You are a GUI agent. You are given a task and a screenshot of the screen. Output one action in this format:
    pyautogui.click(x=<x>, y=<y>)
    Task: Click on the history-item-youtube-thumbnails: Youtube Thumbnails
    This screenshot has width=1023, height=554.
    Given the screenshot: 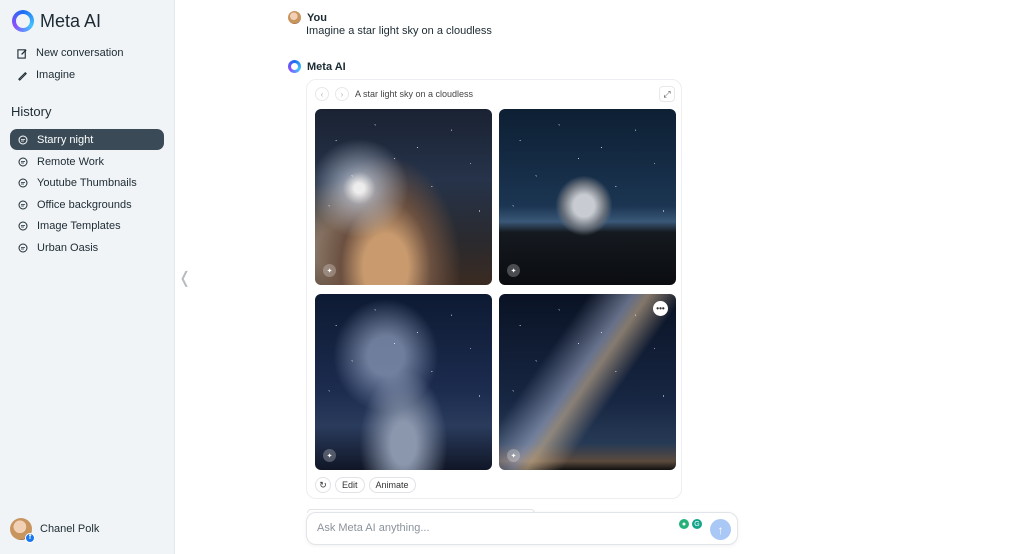 What is the action you would take?
    pyautogui.click(x=87, y=182)
    